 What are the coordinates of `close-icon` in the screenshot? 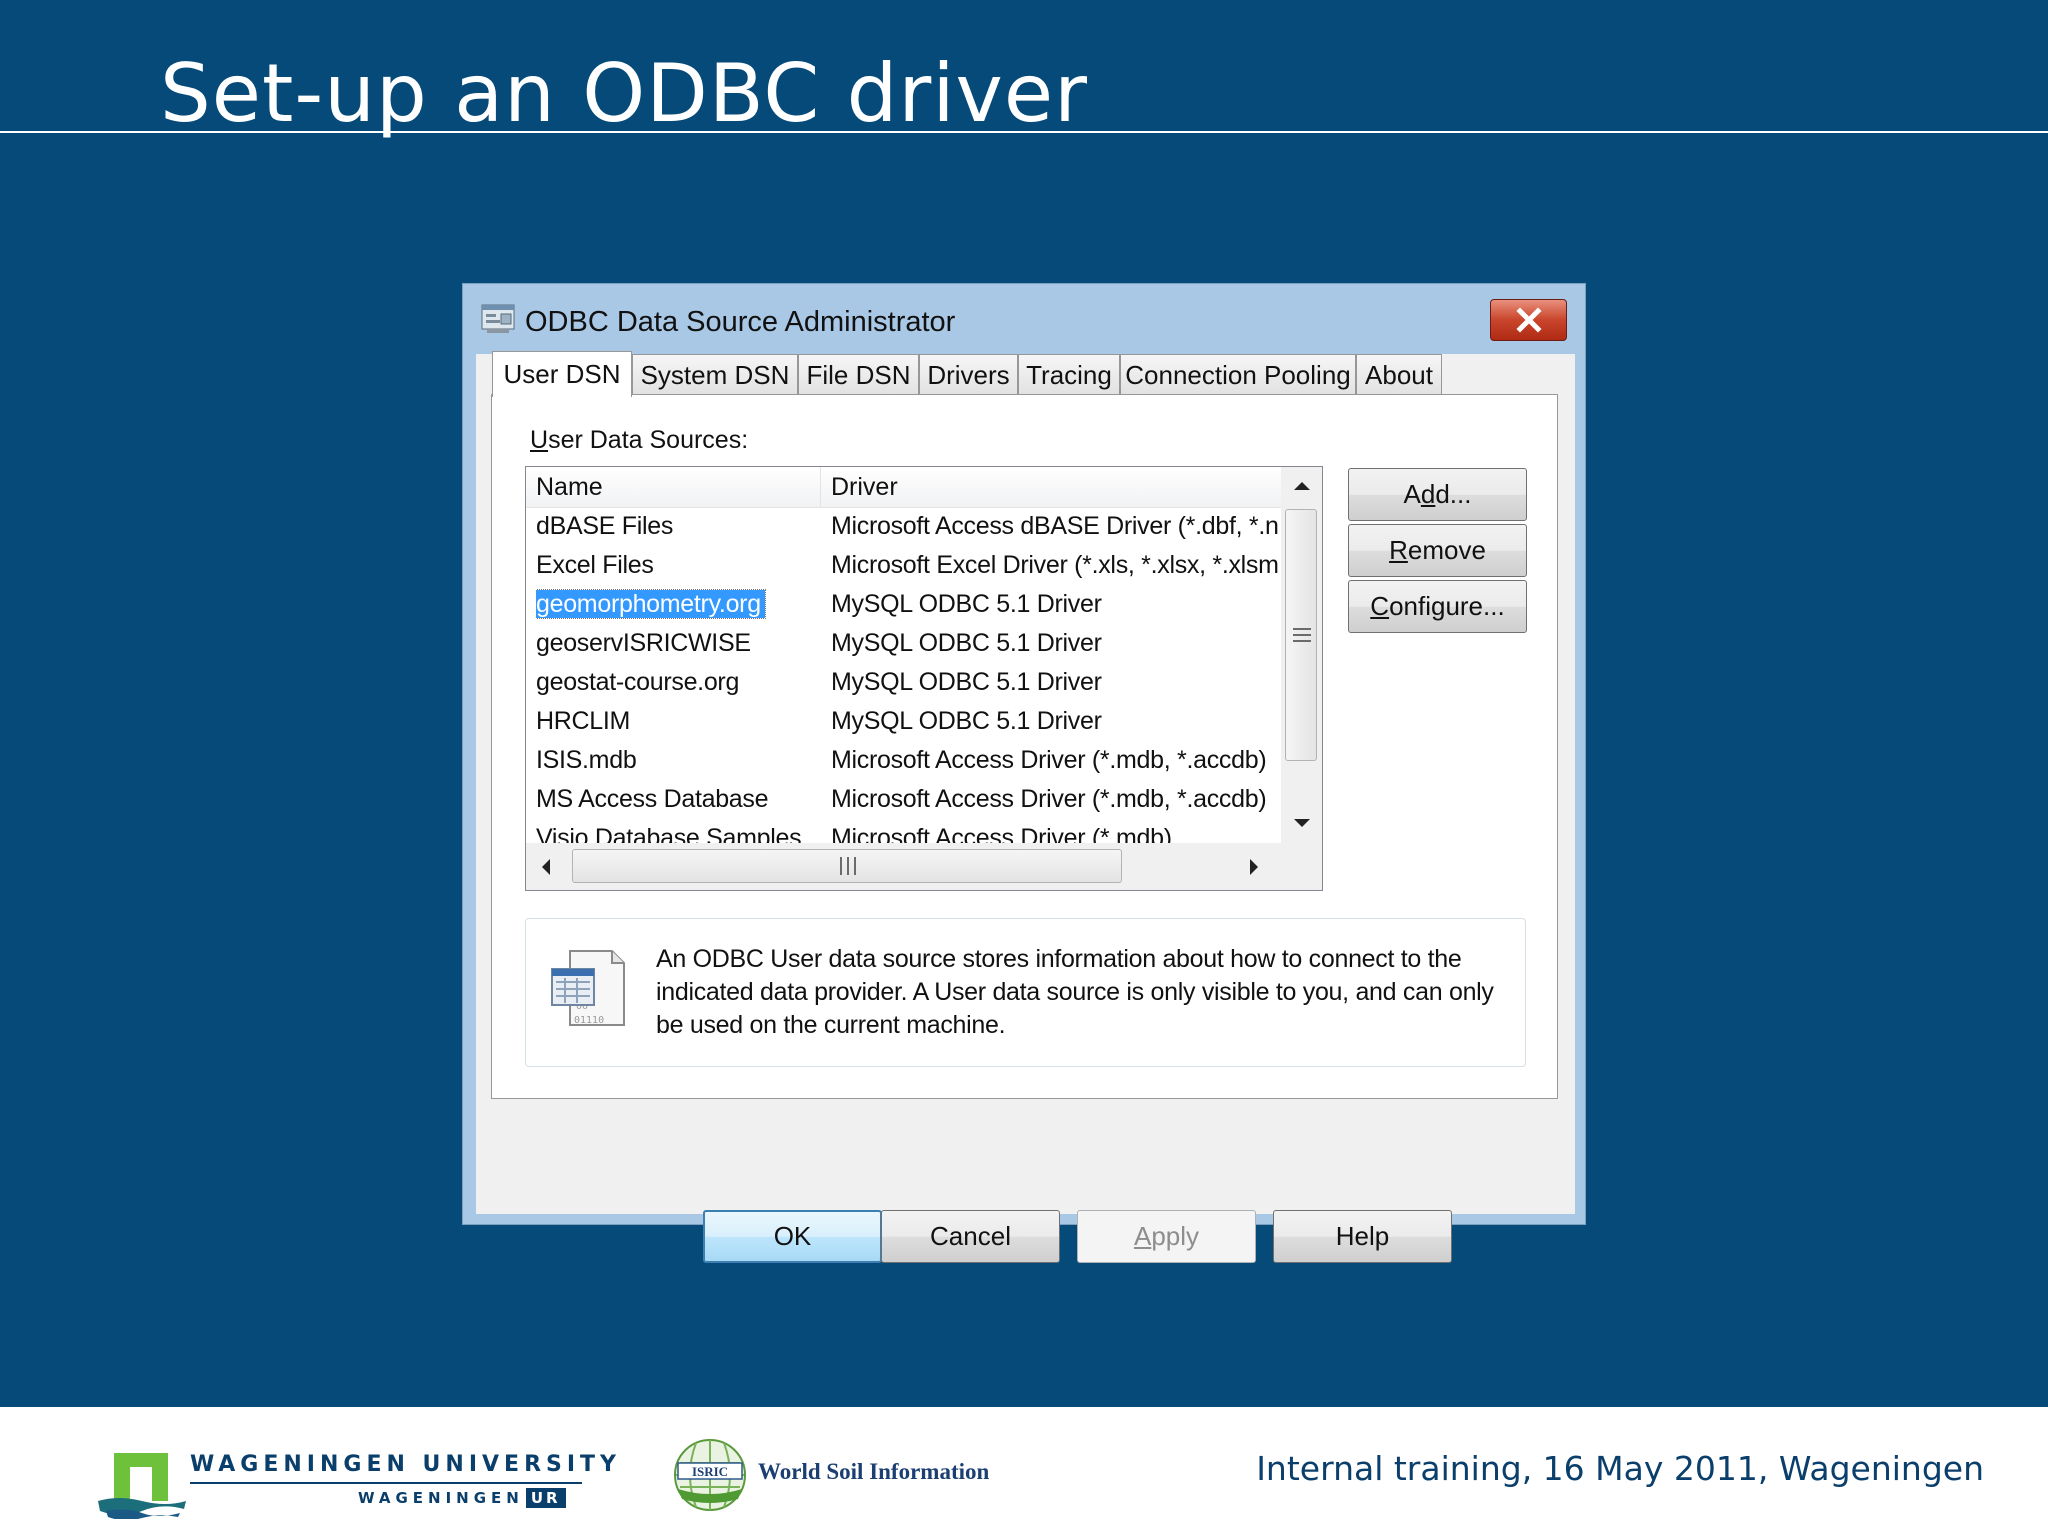 It's located at (1528, 320).